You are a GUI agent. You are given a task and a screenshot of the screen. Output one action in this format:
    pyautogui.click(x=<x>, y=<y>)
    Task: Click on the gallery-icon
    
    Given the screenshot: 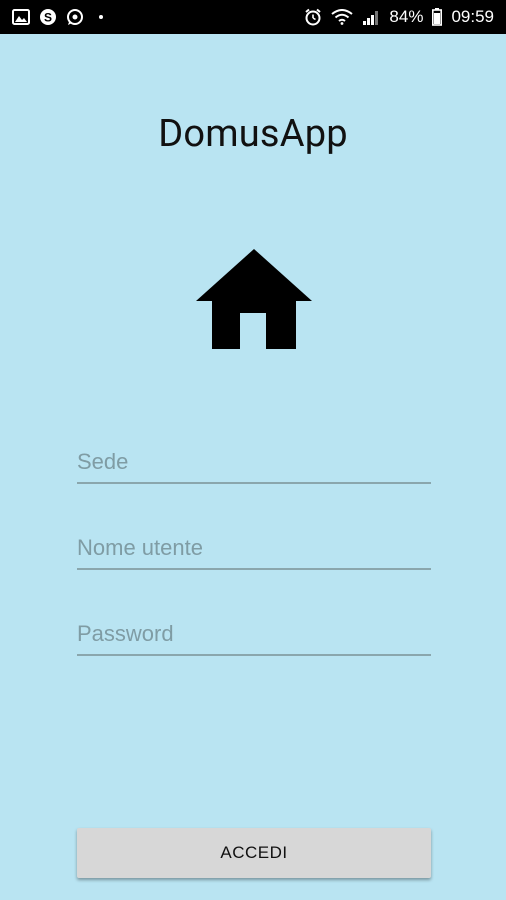 What is the action you would take?
    pyautogui.click(x=21, y=17)
    